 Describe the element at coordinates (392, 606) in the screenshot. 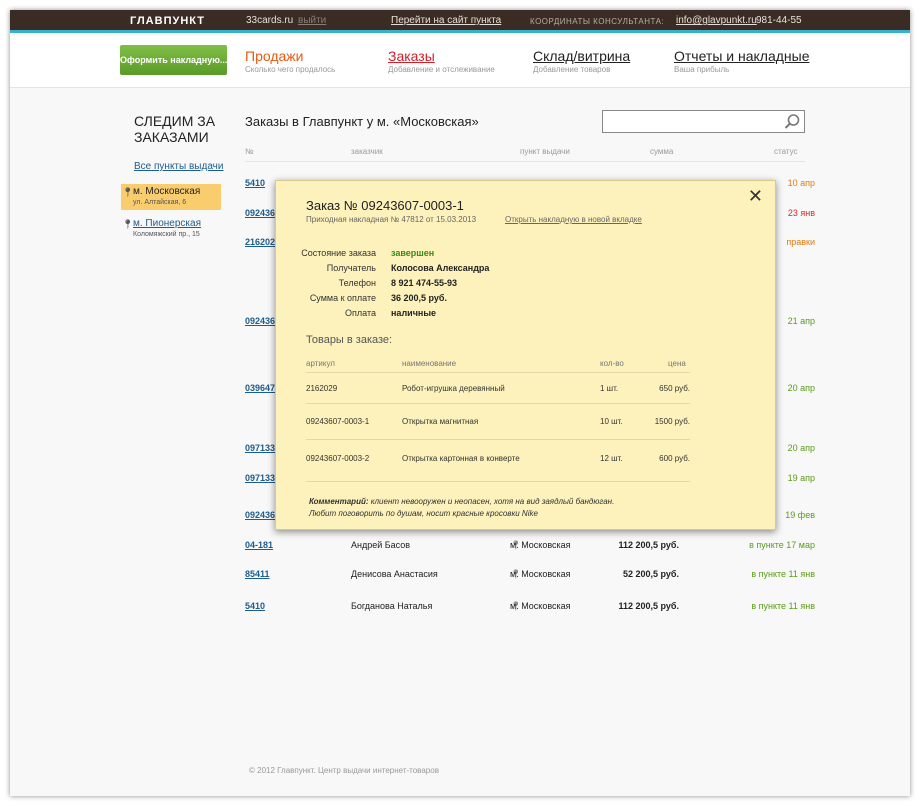

I see `order-customer: Богданова Наталья` at that location.